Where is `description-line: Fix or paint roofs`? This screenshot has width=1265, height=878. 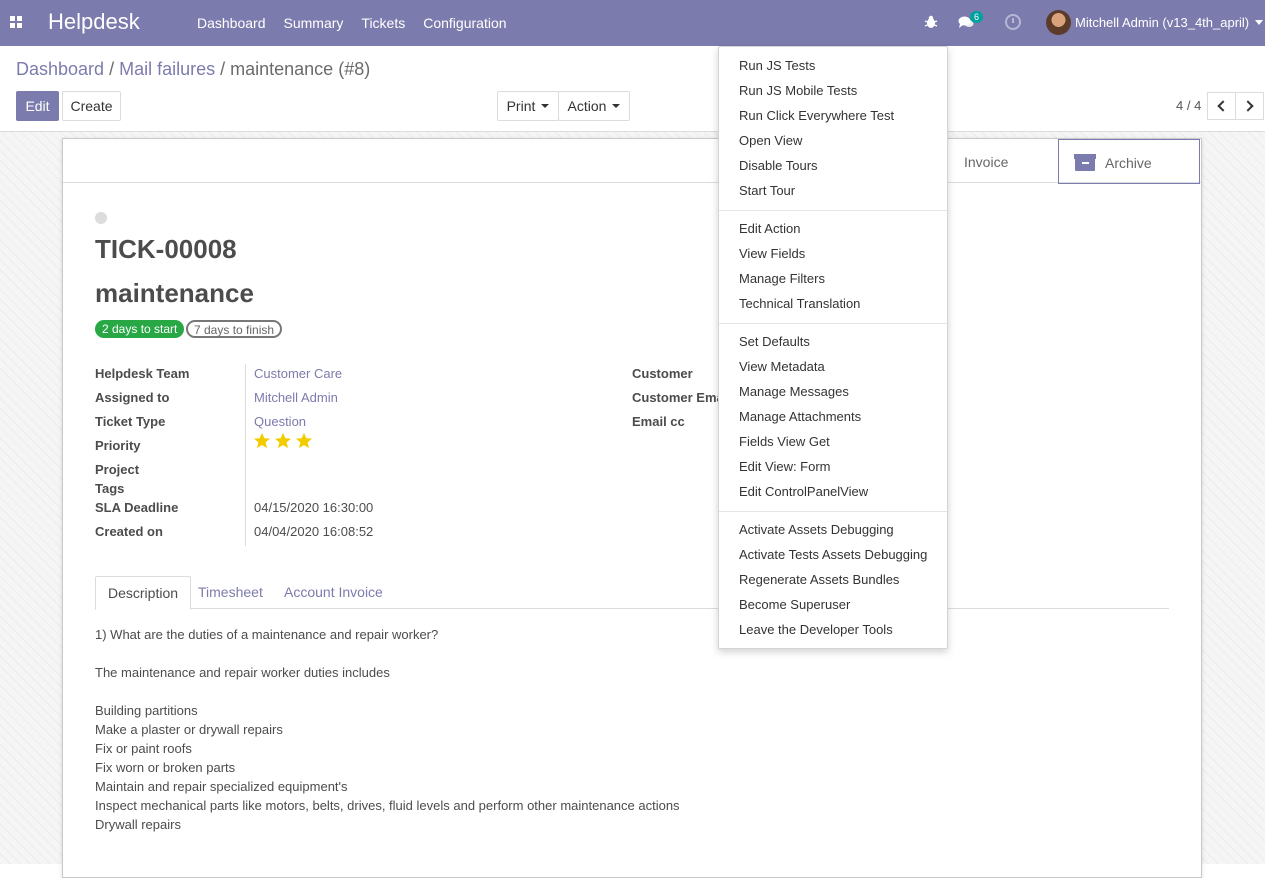 description-line: Fix or paint roofs is located at coordinates (143, 748).